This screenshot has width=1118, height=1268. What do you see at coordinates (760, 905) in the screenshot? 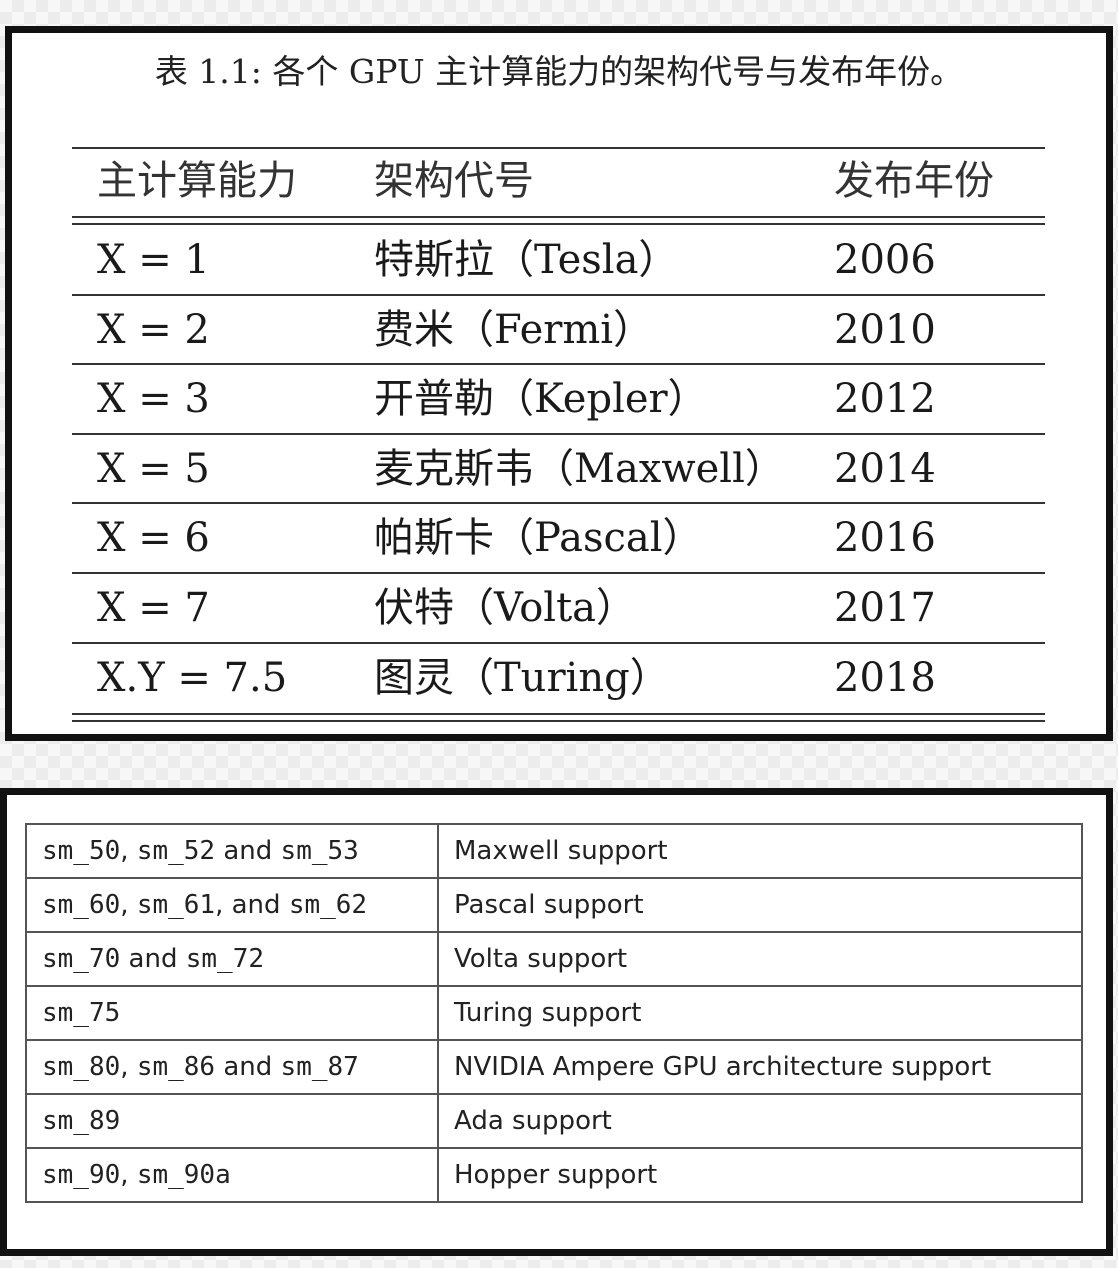
I see `support-cell: Pascal support` at bounding box center [760, 905].